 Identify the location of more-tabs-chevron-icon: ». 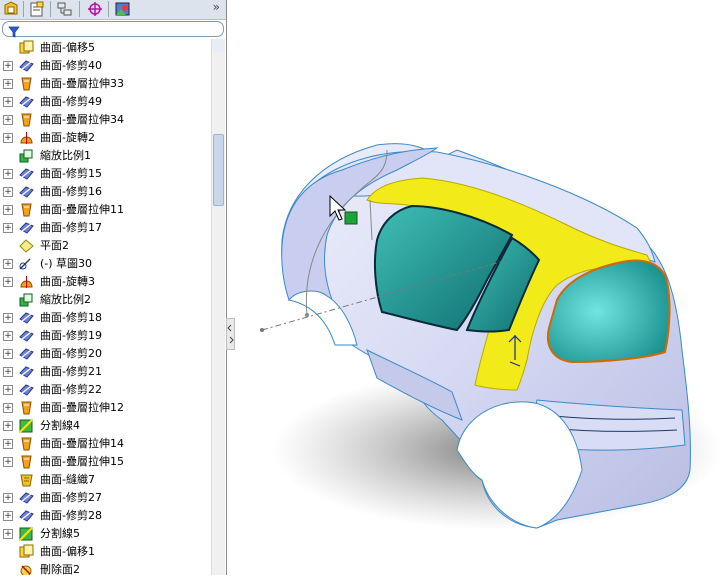
(216, 7).